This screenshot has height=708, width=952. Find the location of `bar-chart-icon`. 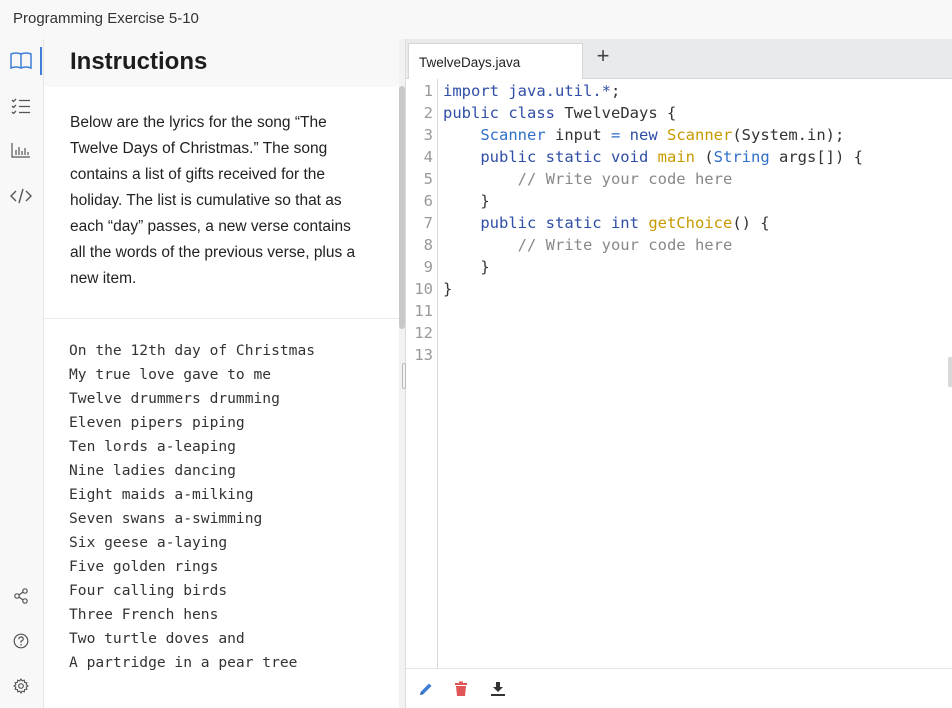

bar-chart-icon is located at coordinates (20, 150).